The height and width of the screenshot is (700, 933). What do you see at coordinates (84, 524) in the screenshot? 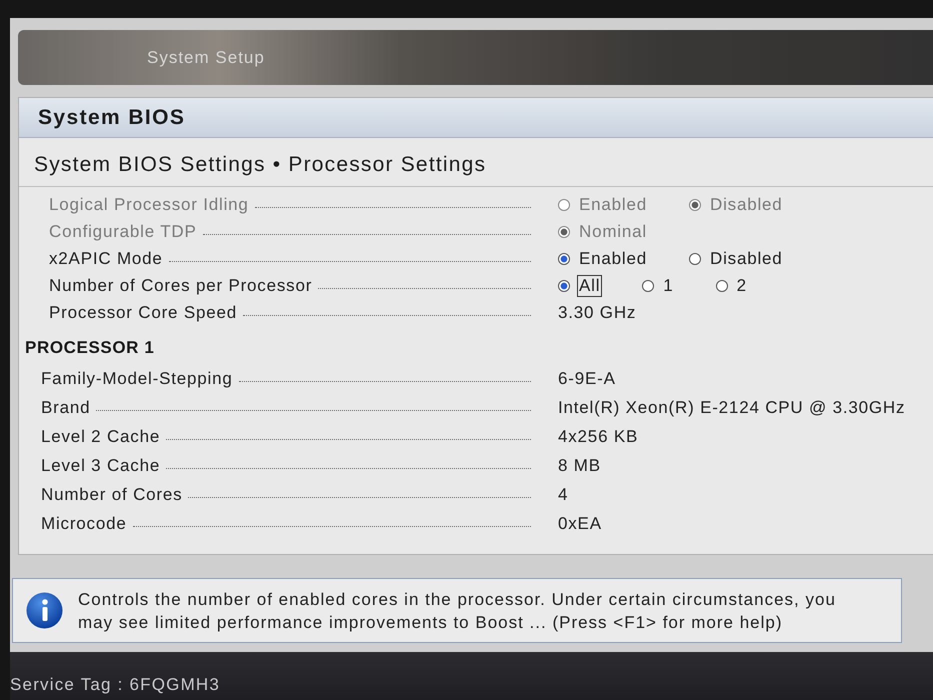
I see `info-label: Microcode` at bounding box center [84, 524].